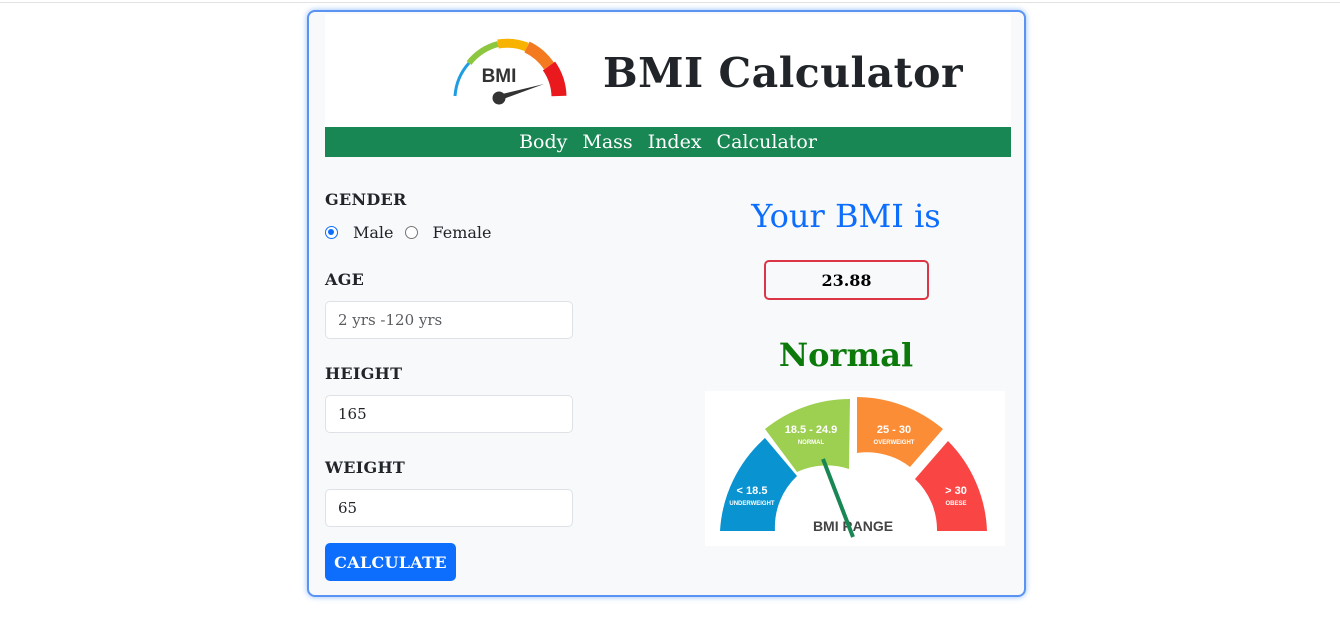  Describe the element at coordinates (752, 504) in the screenshot. I see `gauge-label-underweight-name: UNDERWEIGHT` at that location.